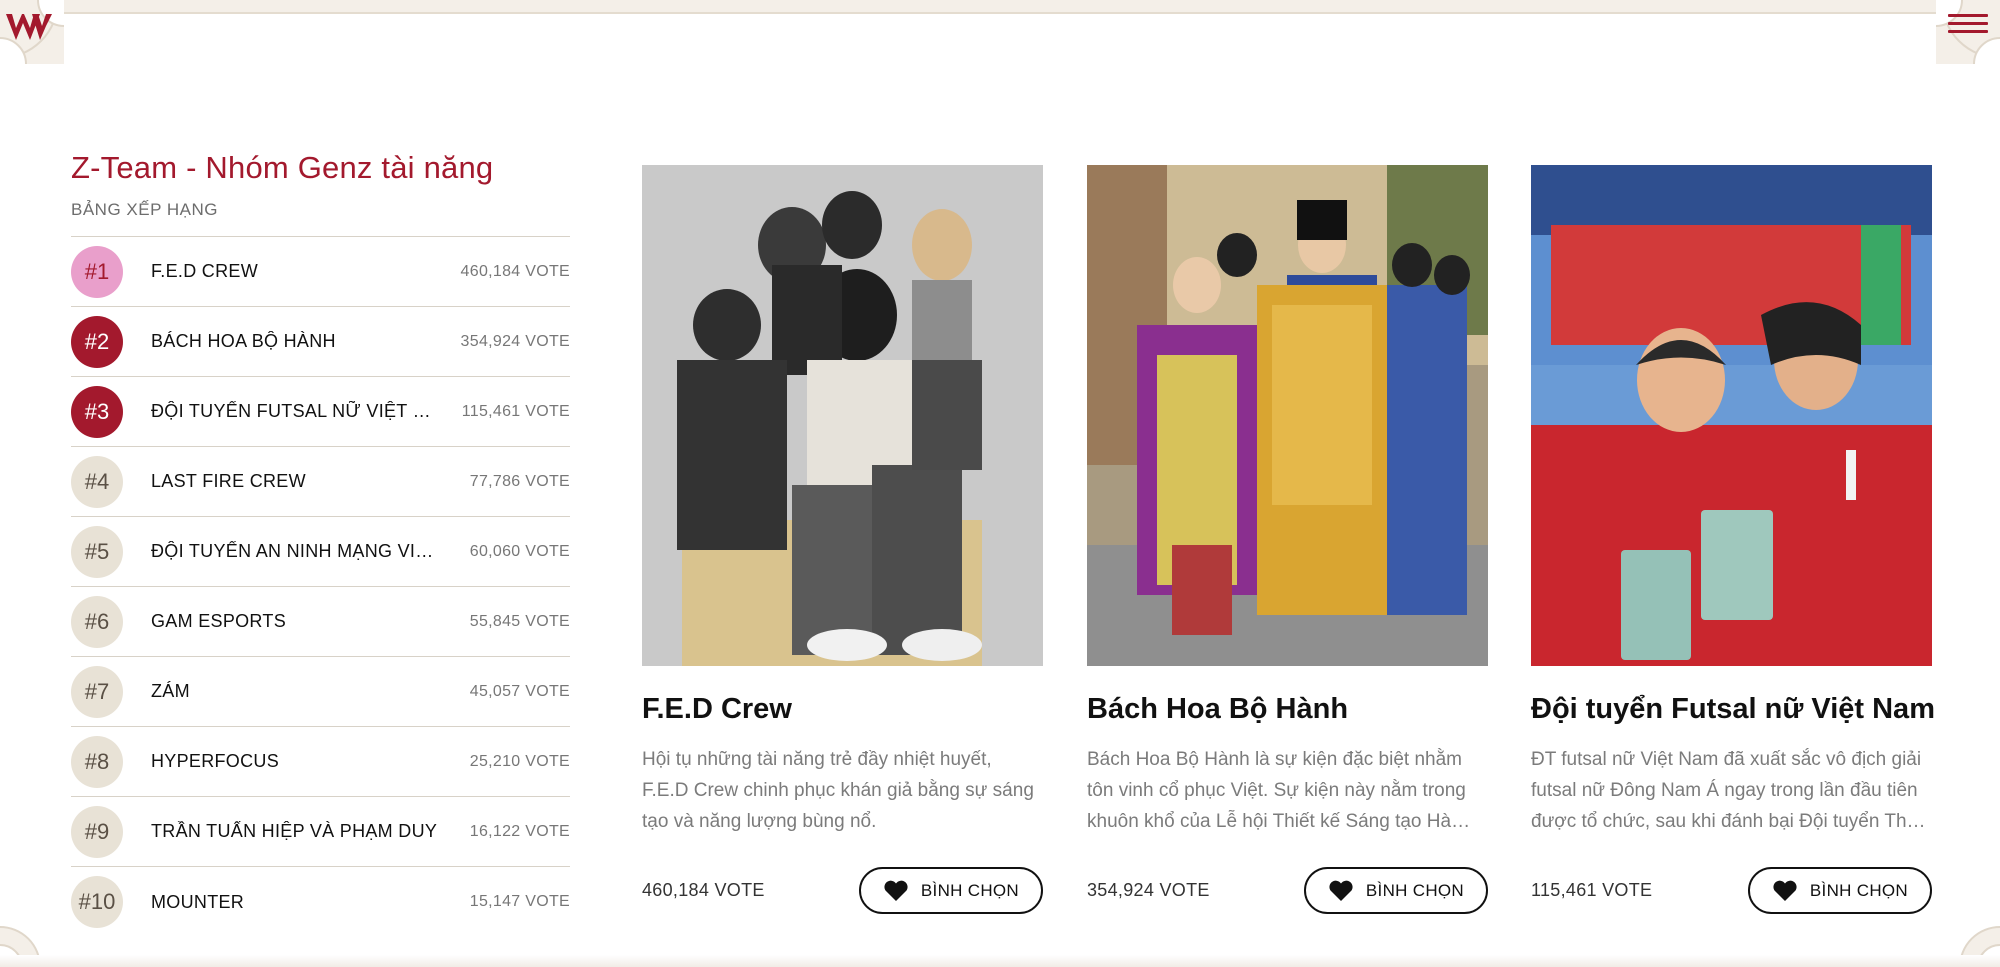 This screenshot has width=2000, height=967. Describe the element at coordinates (97, 411) in the screenshot. I see `rank-badge: #3` at that location.